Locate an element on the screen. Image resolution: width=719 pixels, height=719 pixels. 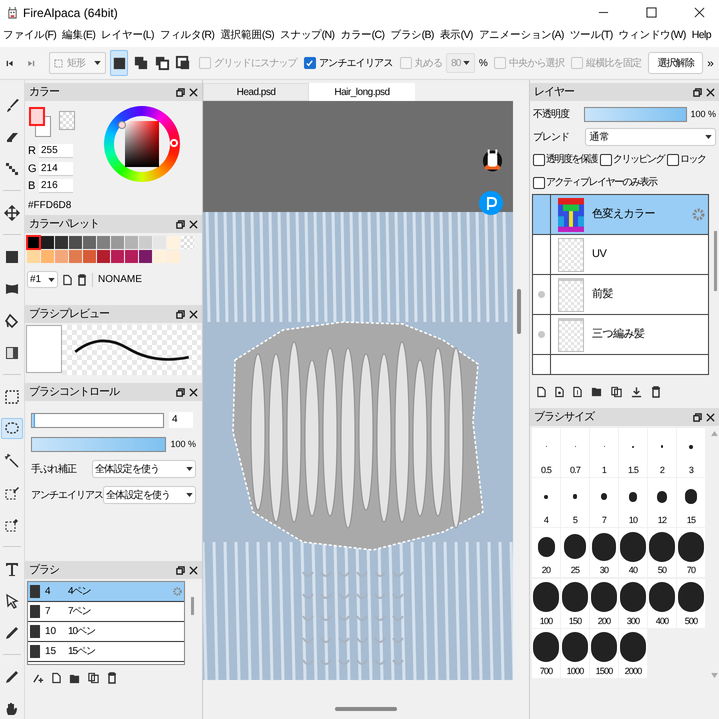
layer-row: 三つ編み髪 is located at coordinates (620, 335).